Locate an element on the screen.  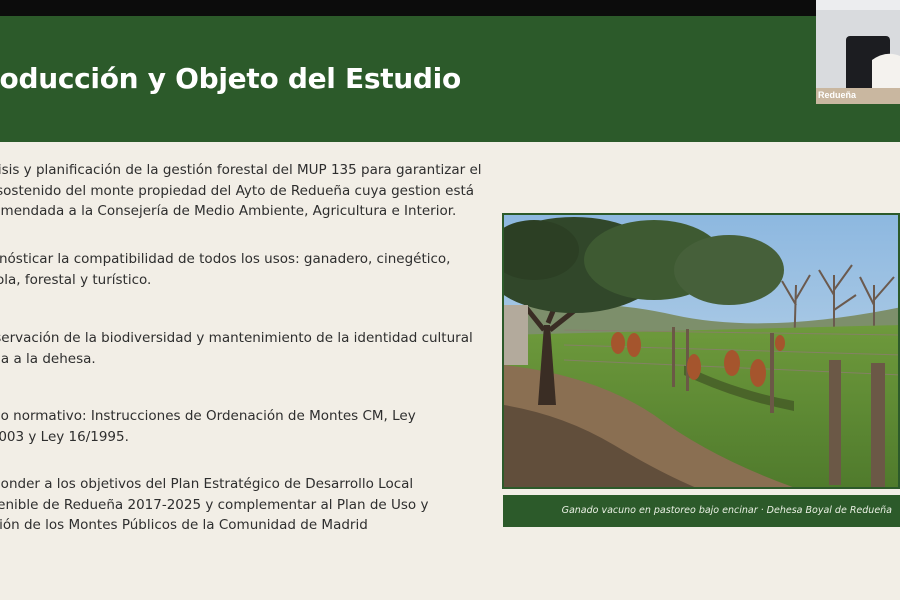
bullet-line: apícola, forestal y turístico. is located at coordinates (76, 279).